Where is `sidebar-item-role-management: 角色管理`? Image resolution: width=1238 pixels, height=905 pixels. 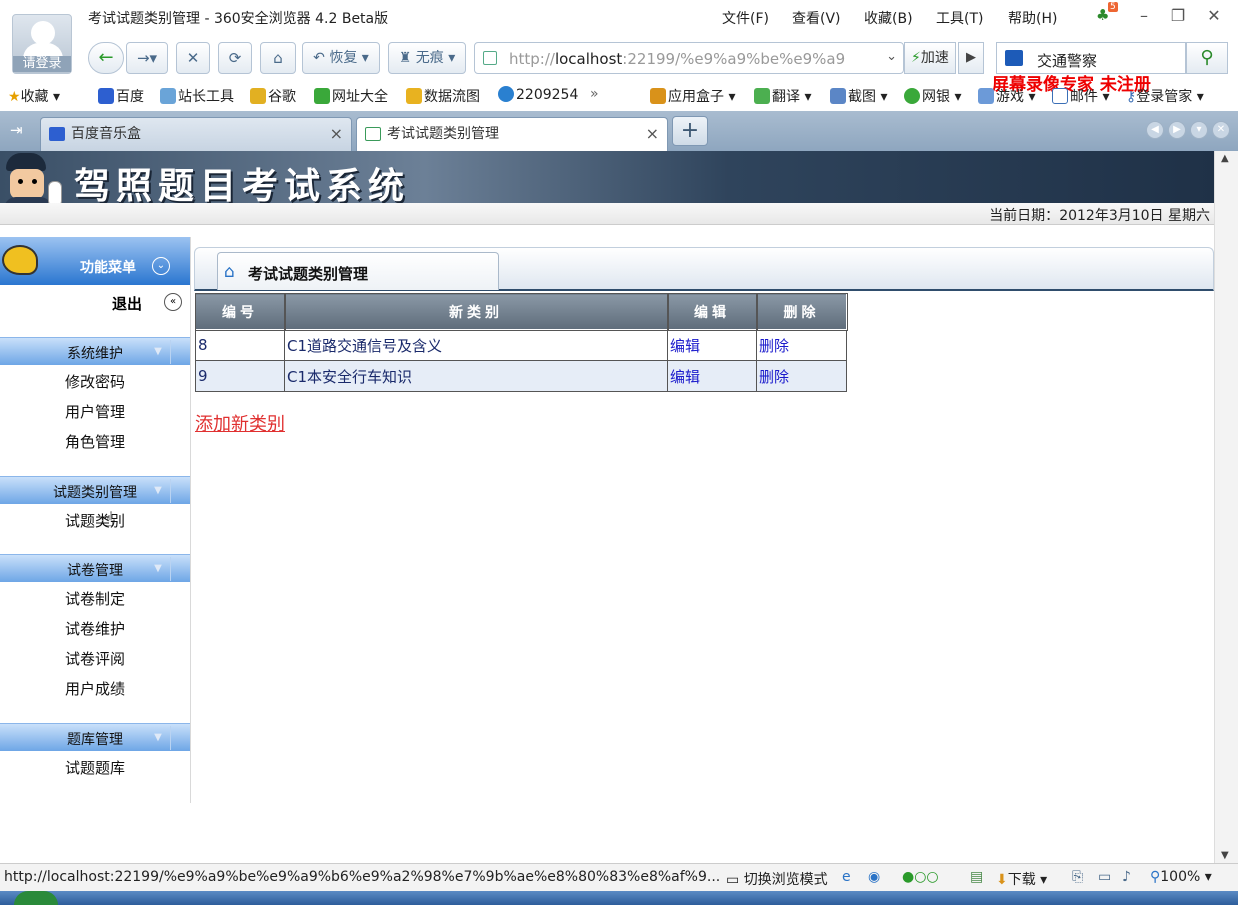 sidebar-item-role-management: 角色管理 is located at coordinates (95, 441).